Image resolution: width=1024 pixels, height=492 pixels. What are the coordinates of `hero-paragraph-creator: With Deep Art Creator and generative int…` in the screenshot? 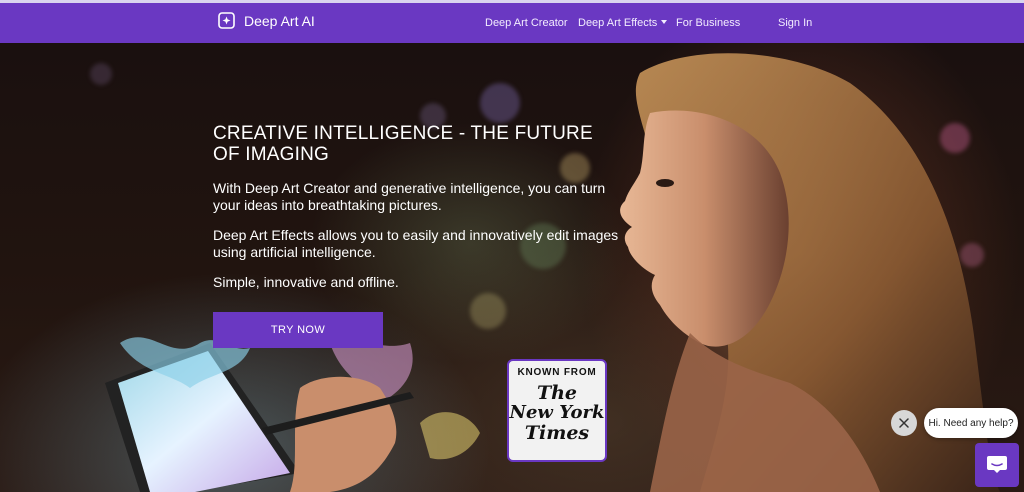 It's located at (409, 196).